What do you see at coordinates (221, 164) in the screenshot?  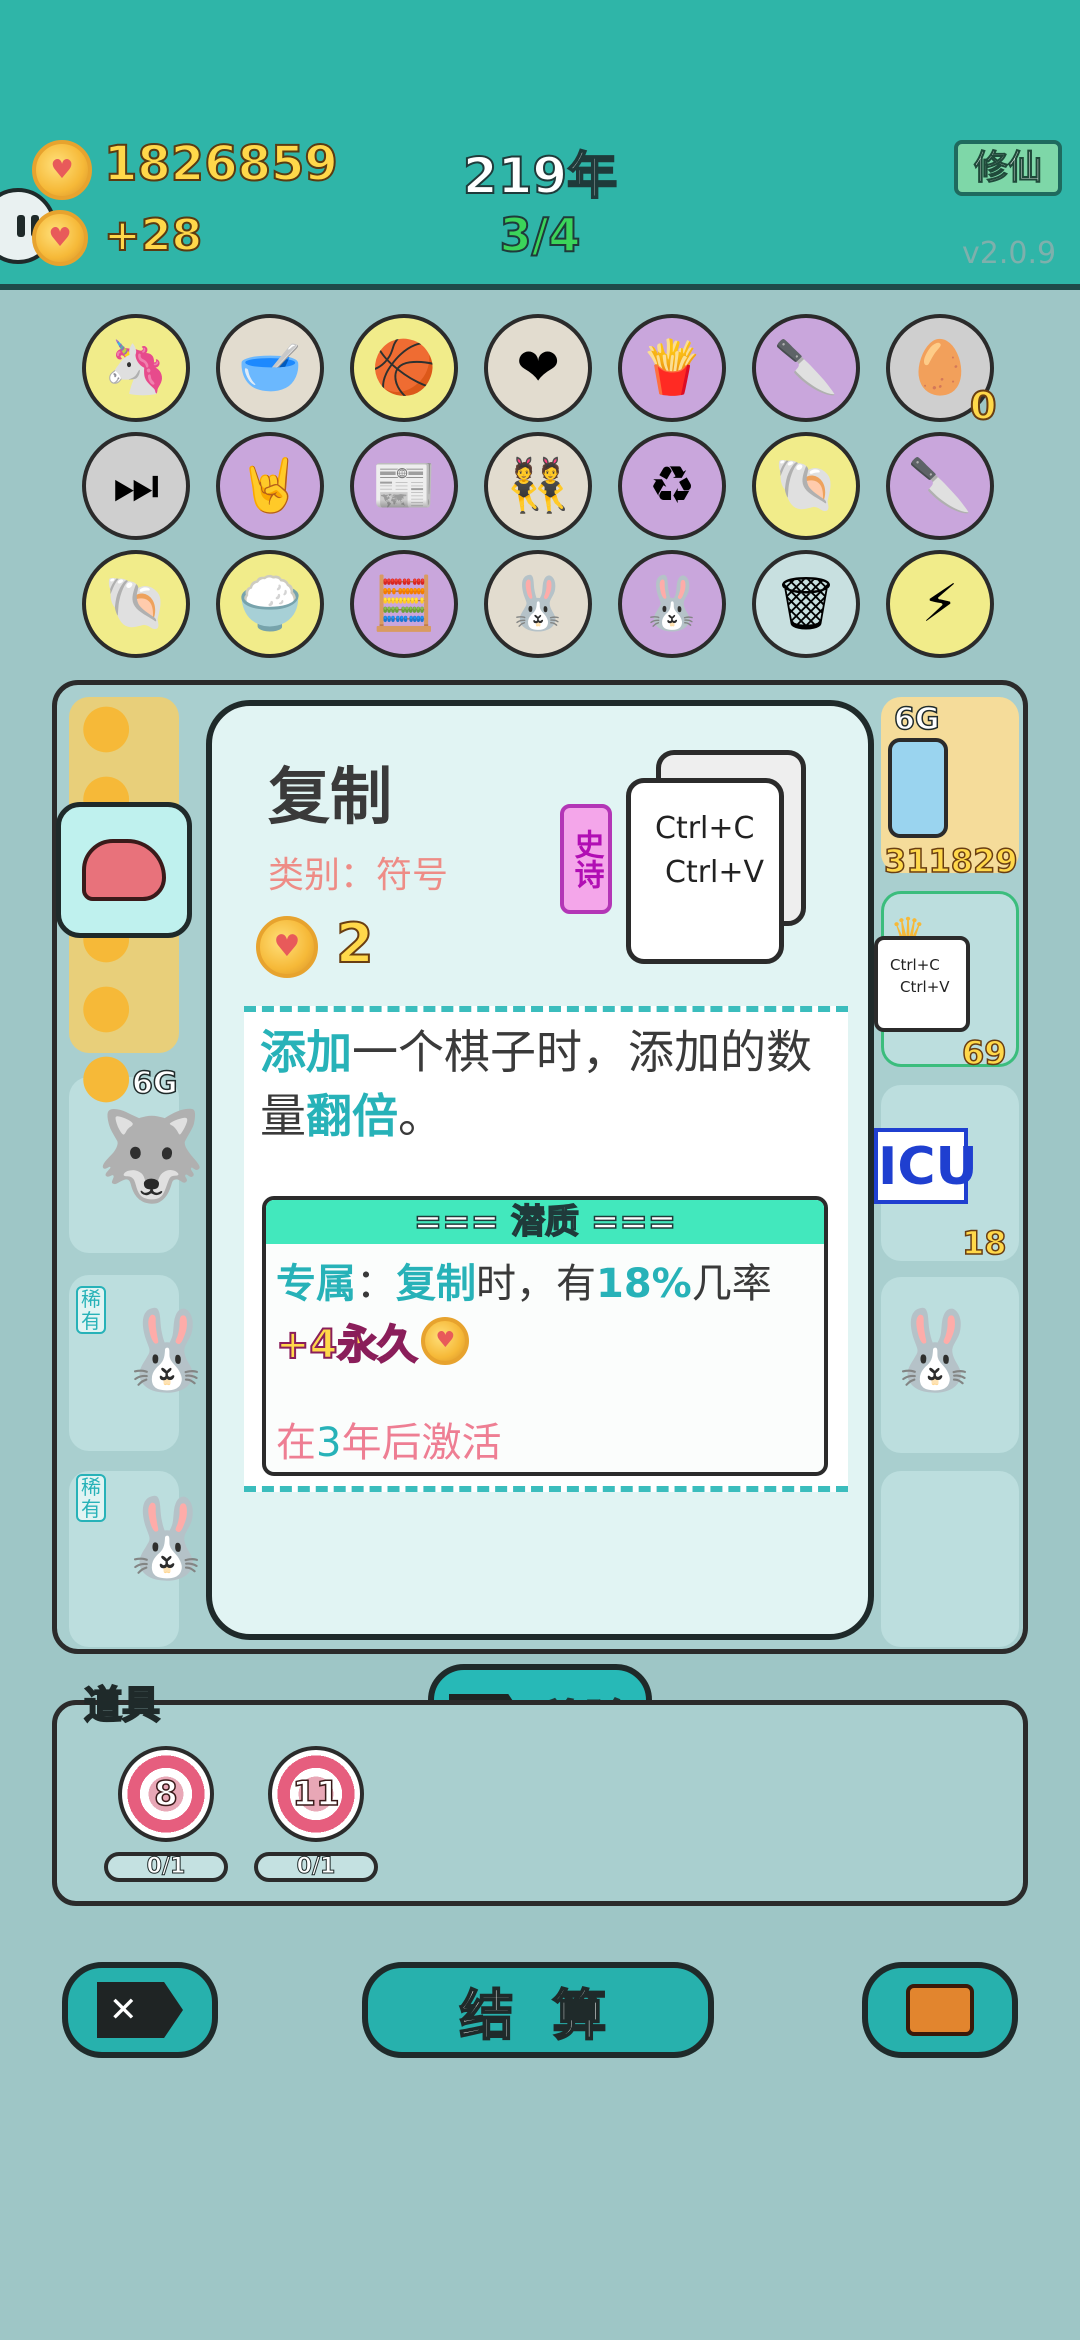 I see `coin-total: 1826859` at bounding box center [221, 164].